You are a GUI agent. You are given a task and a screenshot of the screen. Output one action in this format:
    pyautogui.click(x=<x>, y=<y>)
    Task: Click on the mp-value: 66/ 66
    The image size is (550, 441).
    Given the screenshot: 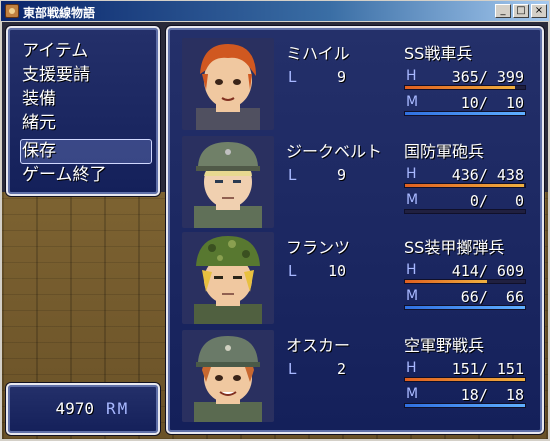 What is the action you would take?
    pyautogui.click(x=492, y=297)
    